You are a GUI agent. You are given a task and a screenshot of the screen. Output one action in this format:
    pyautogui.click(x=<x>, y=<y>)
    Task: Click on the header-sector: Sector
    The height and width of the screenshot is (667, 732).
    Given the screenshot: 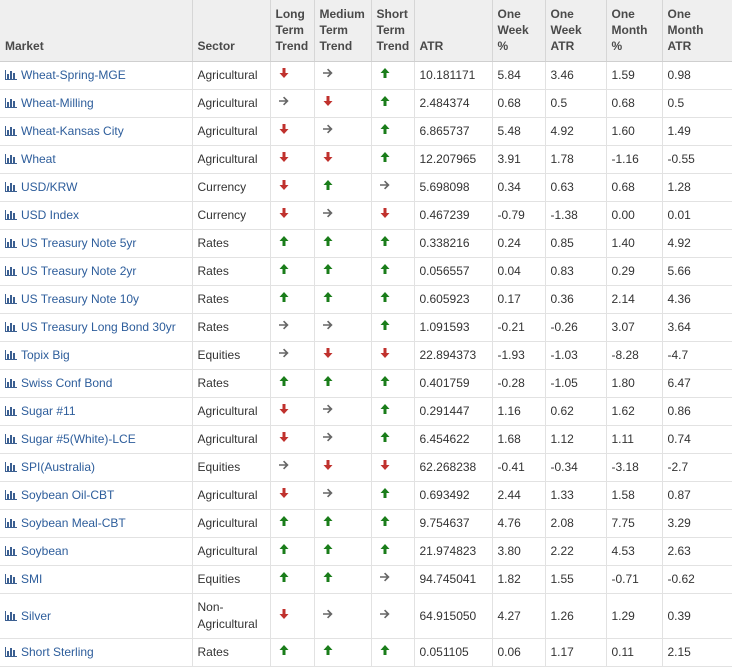 What is the action you would take?
    pyautogui.click(x=231, y=31)
    